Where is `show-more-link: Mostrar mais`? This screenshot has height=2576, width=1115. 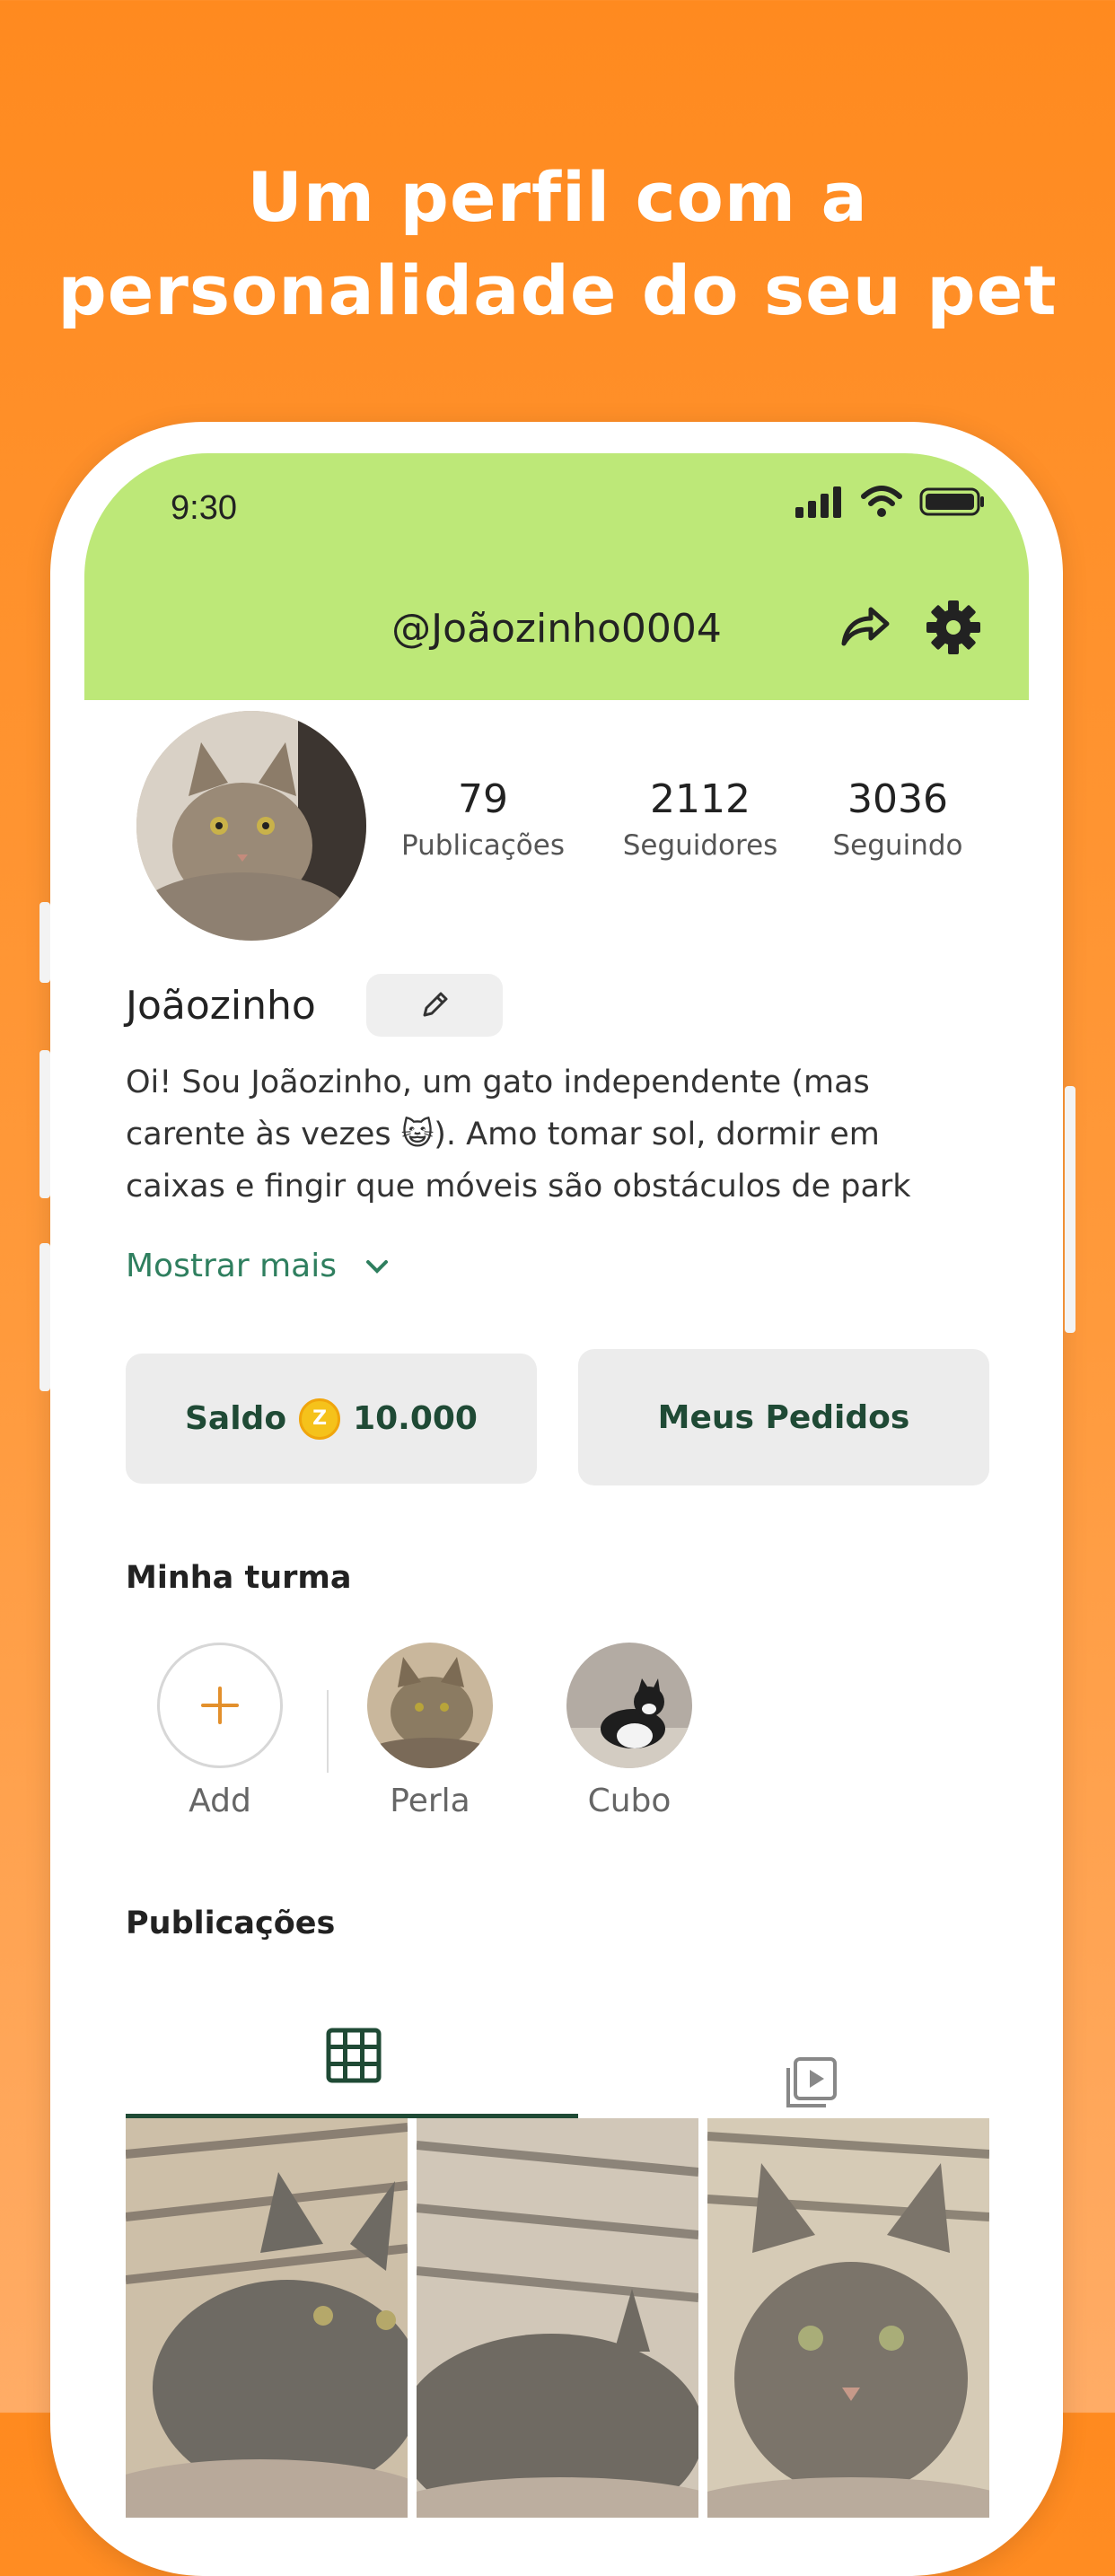
show-more-link: Mostrar mais is located at coordinates (258, 1266).